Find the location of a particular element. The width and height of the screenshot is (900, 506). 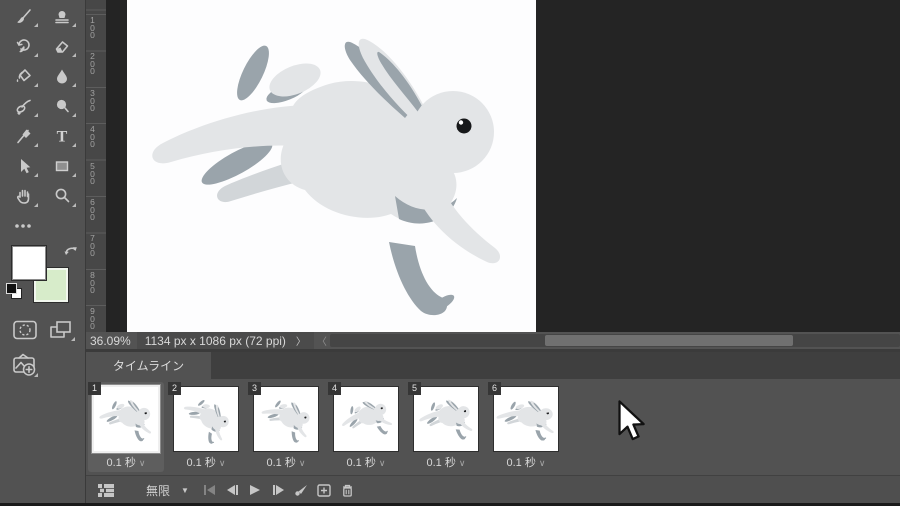

horizontal-scrollbar is located at coordinates (615, 340).